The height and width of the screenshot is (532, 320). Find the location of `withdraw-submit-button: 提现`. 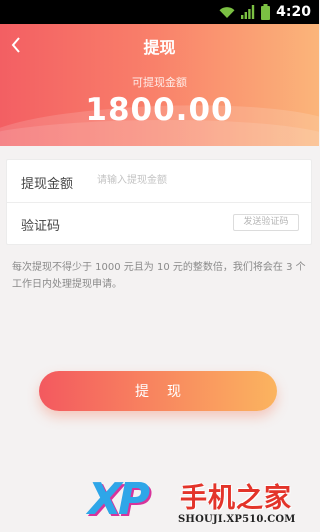

withdraw-submit-button: 提现 is located at coordinates (158, 391).